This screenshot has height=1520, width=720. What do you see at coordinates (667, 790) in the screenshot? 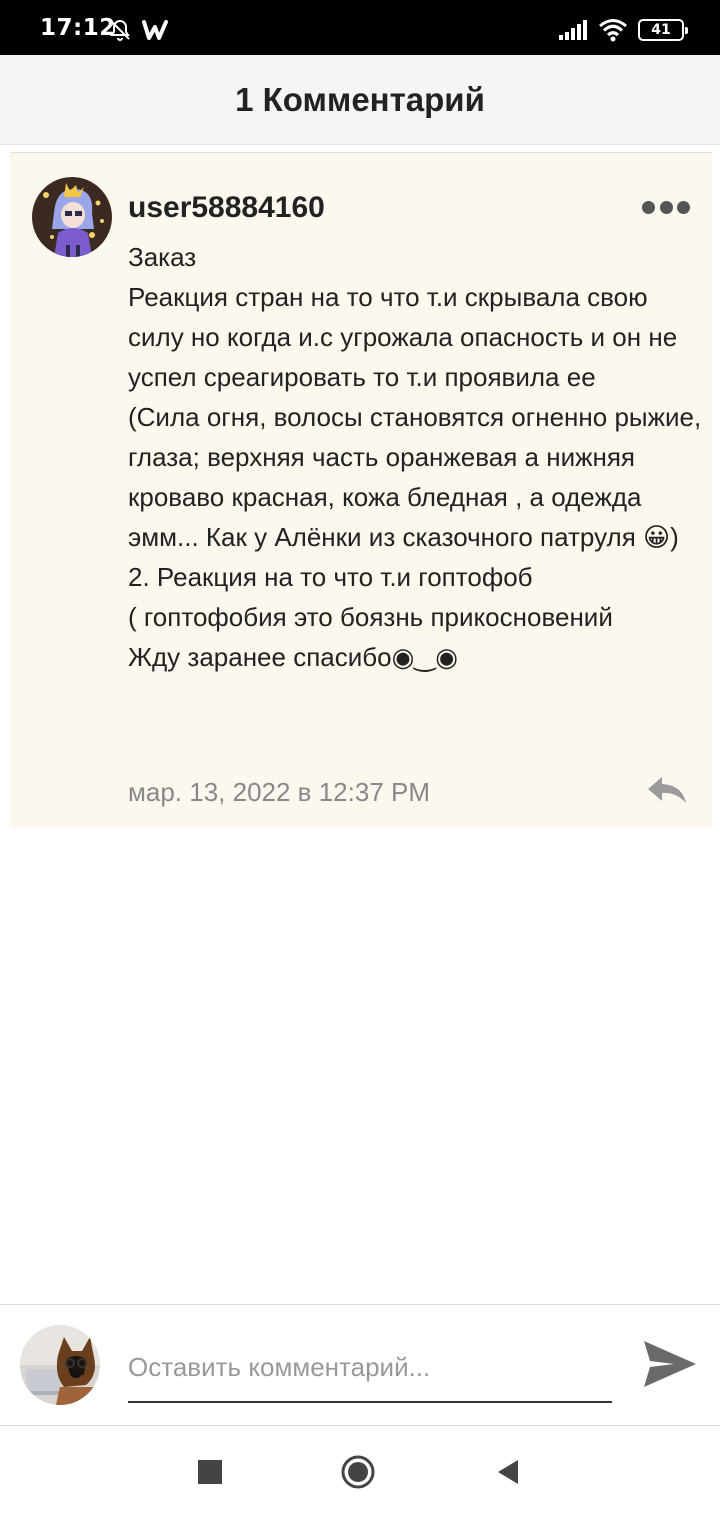
I see `reply-icon` at bounding box center [667, 790].